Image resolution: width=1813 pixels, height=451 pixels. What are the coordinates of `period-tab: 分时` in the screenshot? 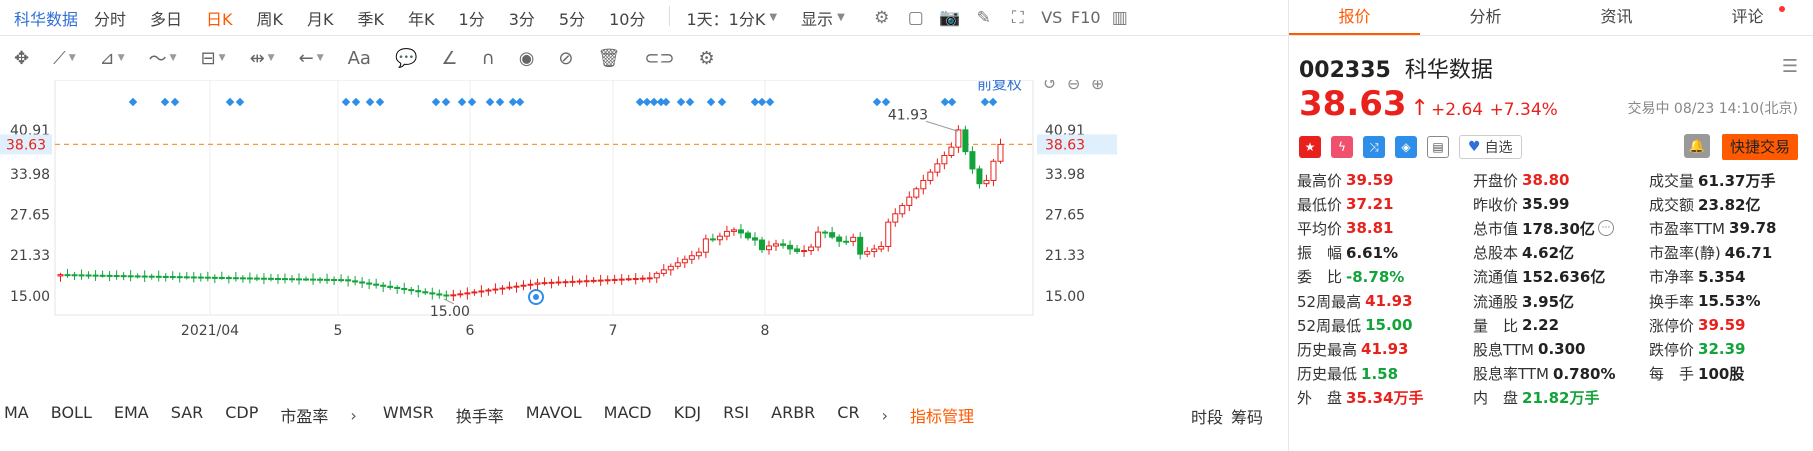 It's located at (110, 18).